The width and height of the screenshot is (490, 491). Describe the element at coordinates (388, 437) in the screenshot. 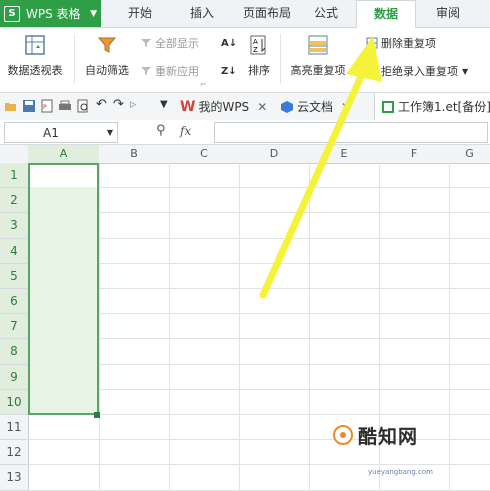

I see `watermark-text: 酷知网` at that location.